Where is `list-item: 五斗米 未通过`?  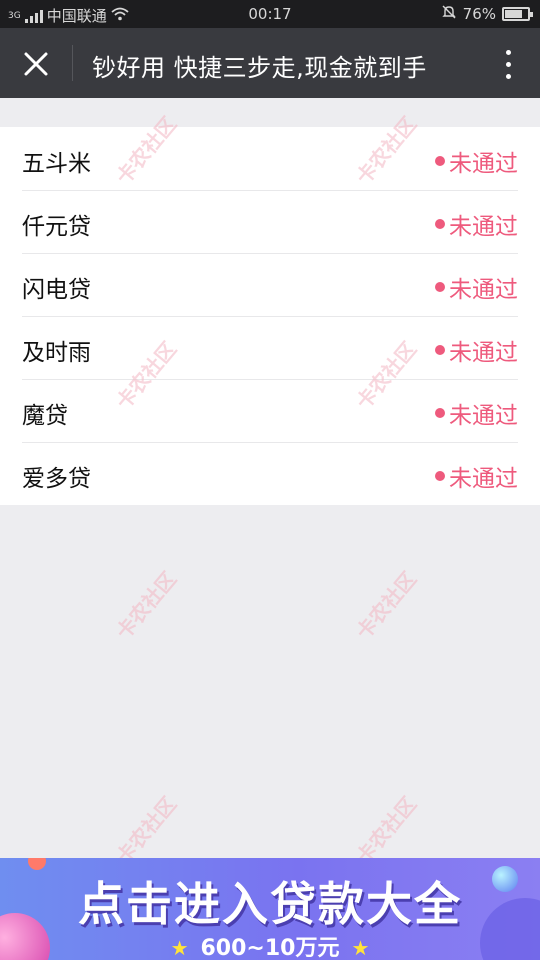 list-item: 五斗米 未通过 is located at coordinates (270, 158).